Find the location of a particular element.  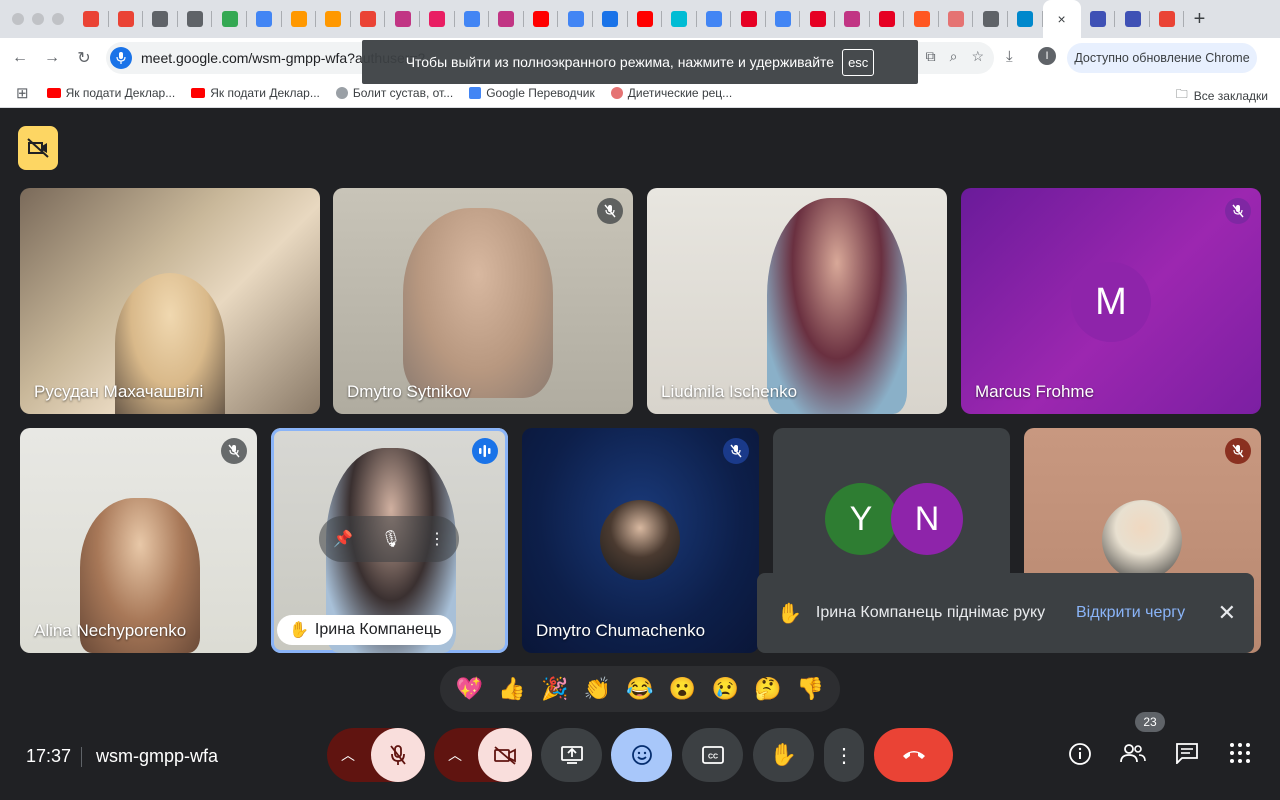

hand-raised-label: ✋ Ірина Компанець is located at coordinates (365, 630).